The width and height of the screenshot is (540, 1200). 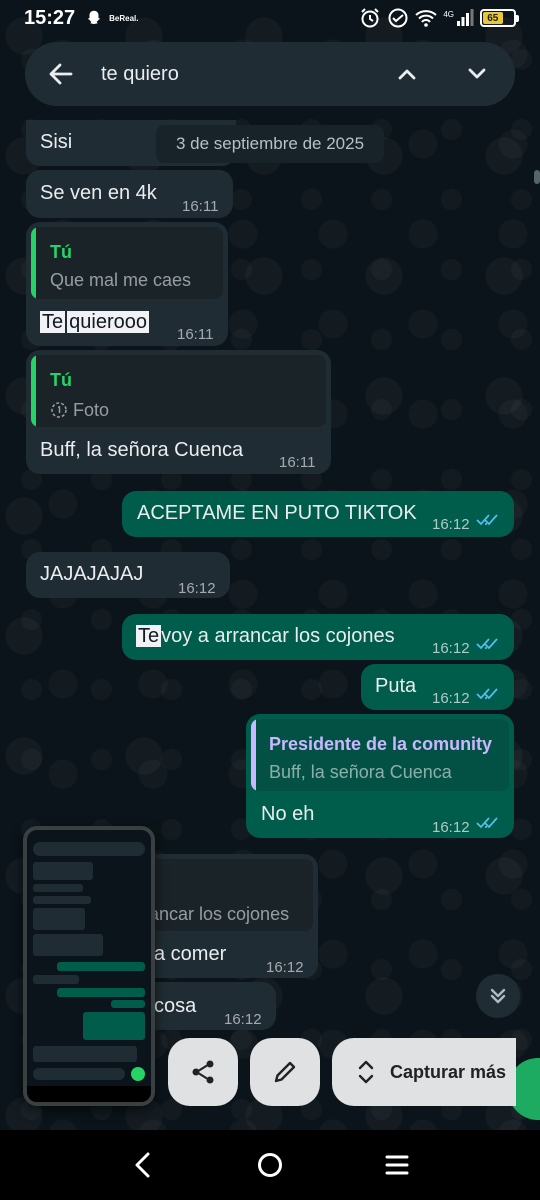 I want to click on status-time: 15:27, so click(x=50, y=17).